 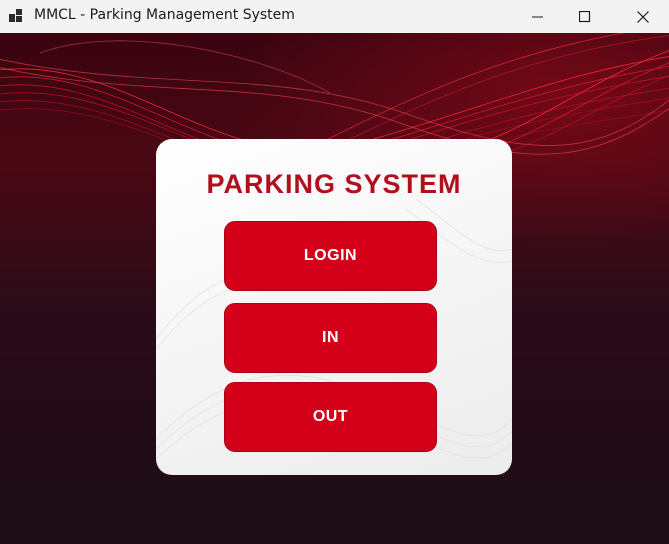 What do you see at coordinates (17, 16) in the screenshot?
I see `app-icon` at bounding box center [17, 16].